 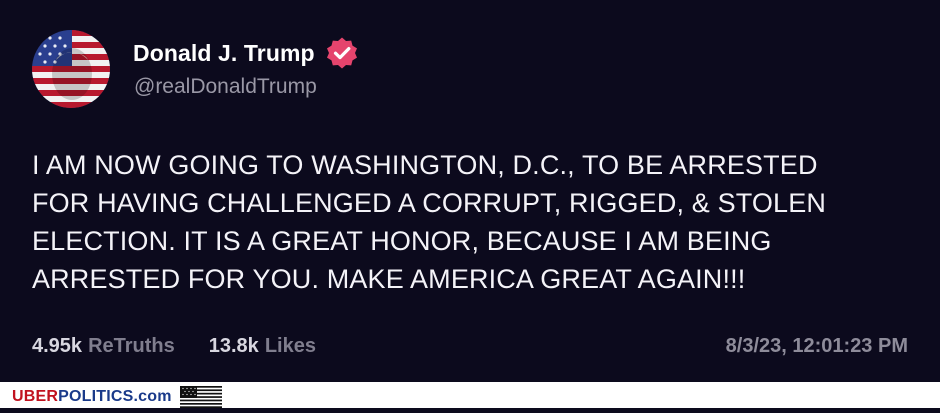 What do you see at coordinates (191, 346) in the screenshot?
I see `engagement-stats: 4.95k ReTruths 13.8k Likes` at bounding box center [191, 346].